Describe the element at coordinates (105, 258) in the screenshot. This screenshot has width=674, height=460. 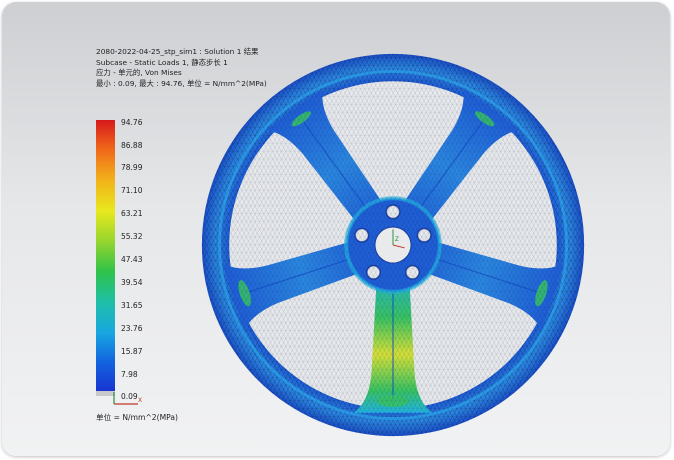
I see `legend-color-bar` at that location.